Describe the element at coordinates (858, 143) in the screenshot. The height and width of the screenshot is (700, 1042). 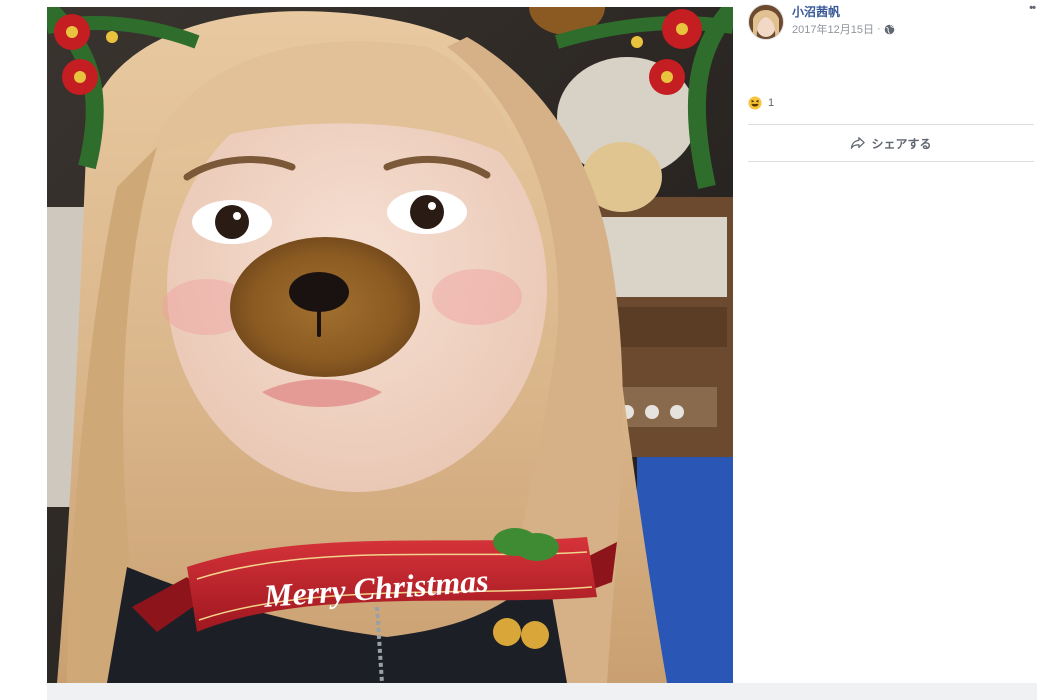
I see `share-arrow-icon` at that location.